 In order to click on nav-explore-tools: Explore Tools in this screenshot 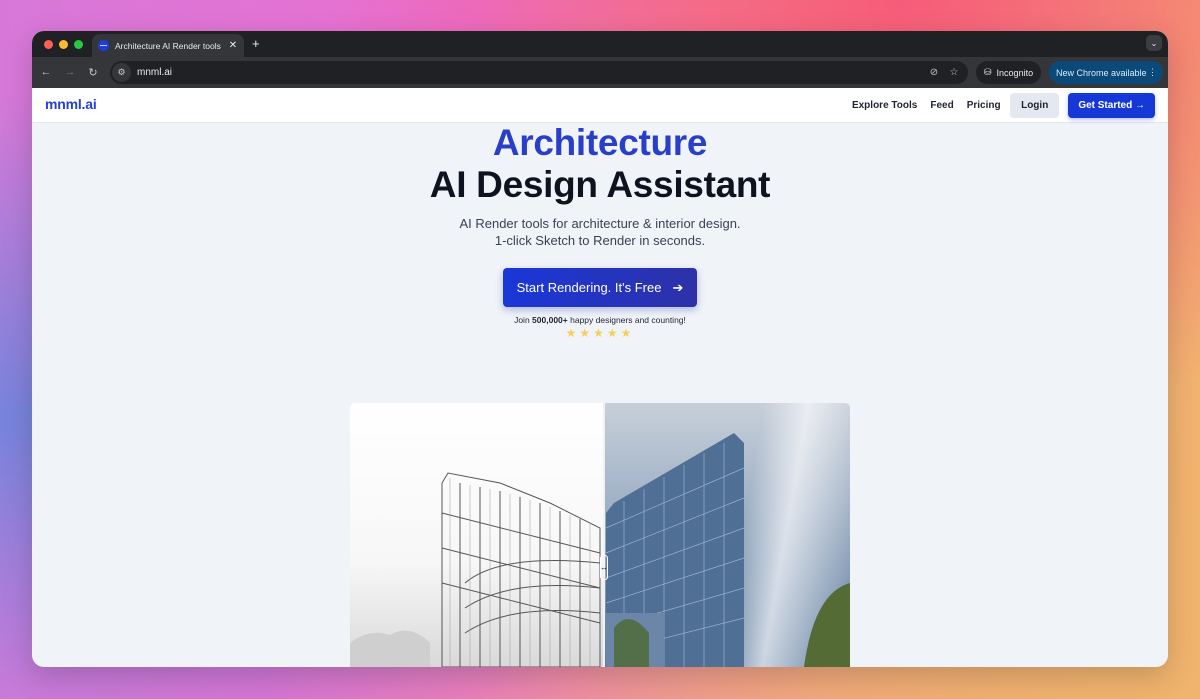, I will do `click(884, 105)`.